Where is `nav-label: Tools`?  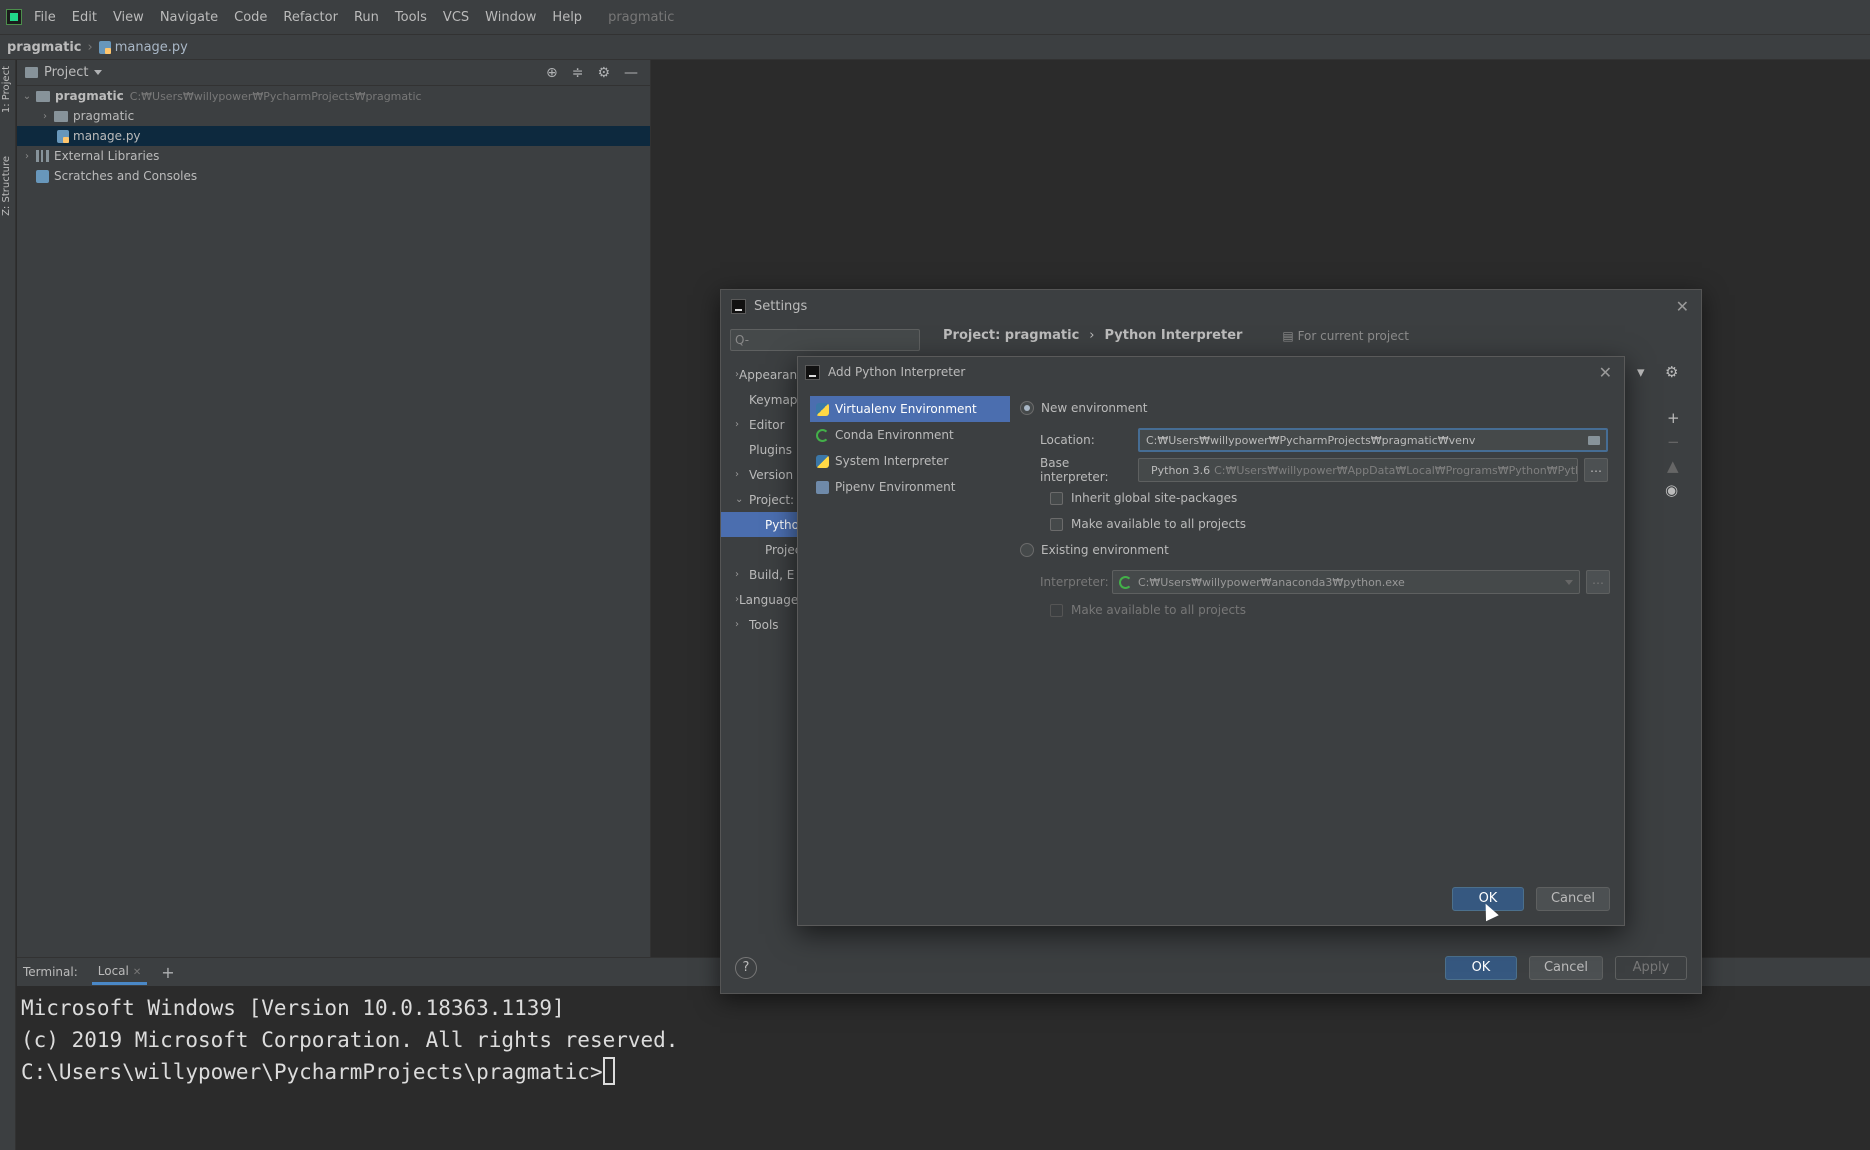
nav-label: Tools is located at coordinates (764, 624).